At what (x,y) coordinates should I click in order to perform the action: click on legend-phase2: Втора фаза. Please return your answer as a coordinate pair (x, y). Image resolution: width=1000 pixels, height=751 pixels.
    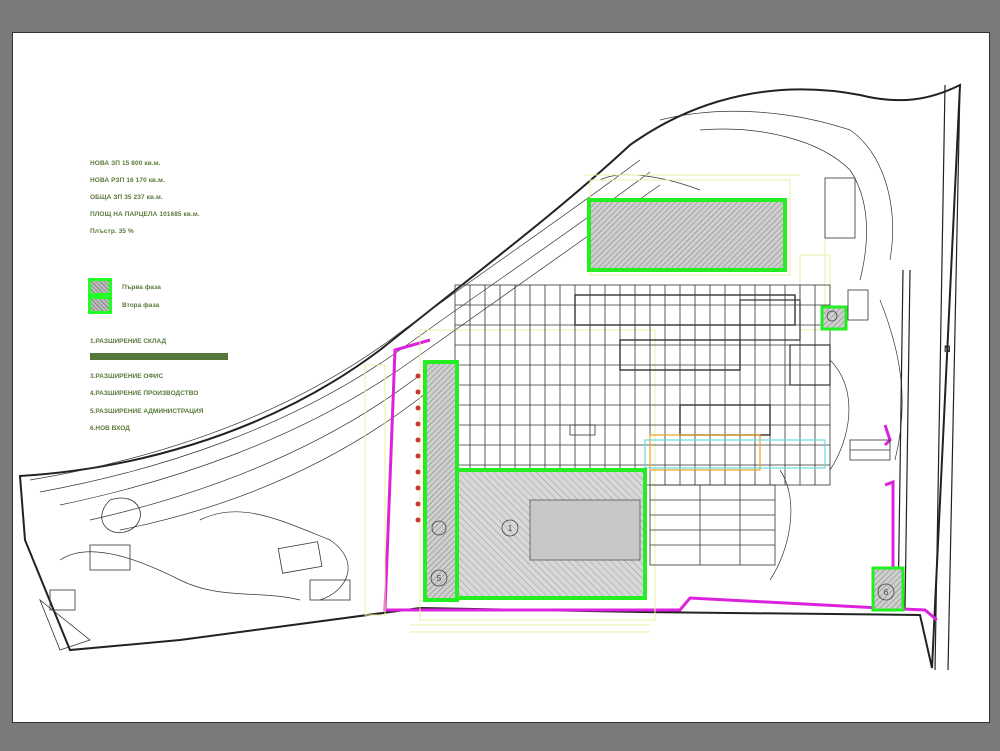
    Looking at the image, I should click on (123, 305).